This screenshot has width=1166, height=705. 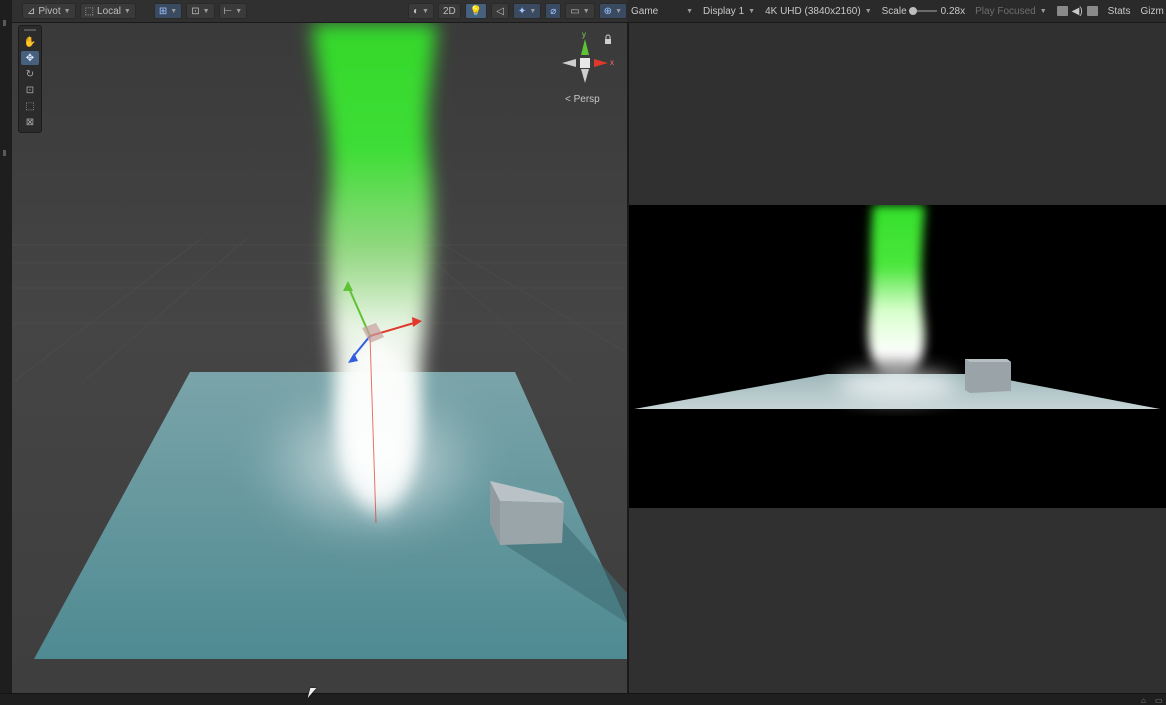 I want to click on pivot-dropdown: ⊿ Pivot ▼, so click(x=49, y=11).